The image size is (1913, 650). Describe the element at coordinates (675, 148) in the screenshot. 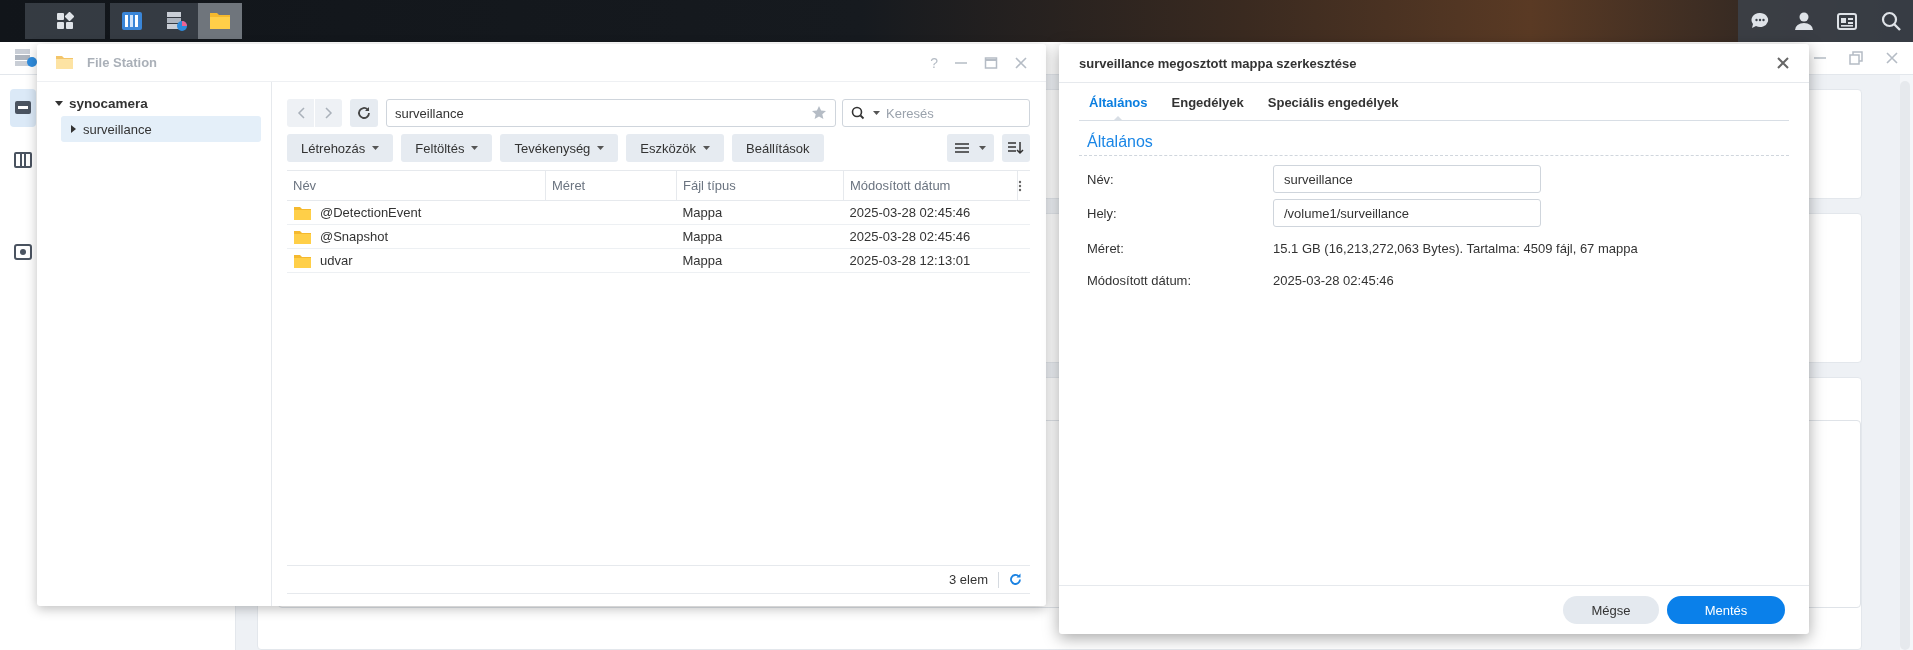

I see `toolbar-button: Eszközök` at that location.